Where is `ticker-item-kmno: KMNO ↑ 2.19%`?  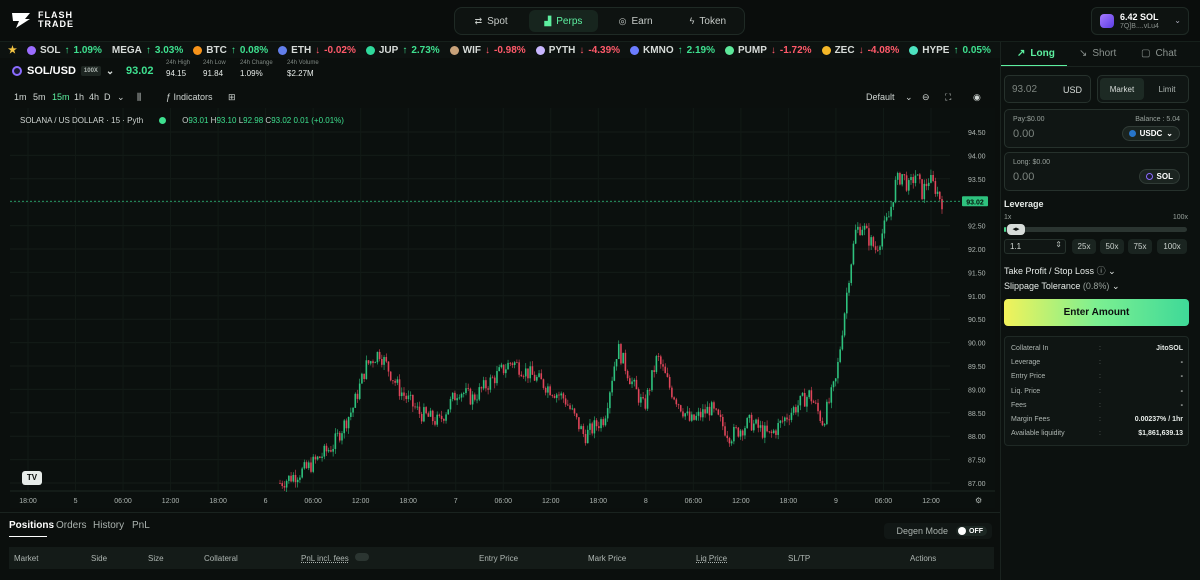 ticker-item-kmno: KMNO ↑ 2.19% is located at coordinates (672, 50).